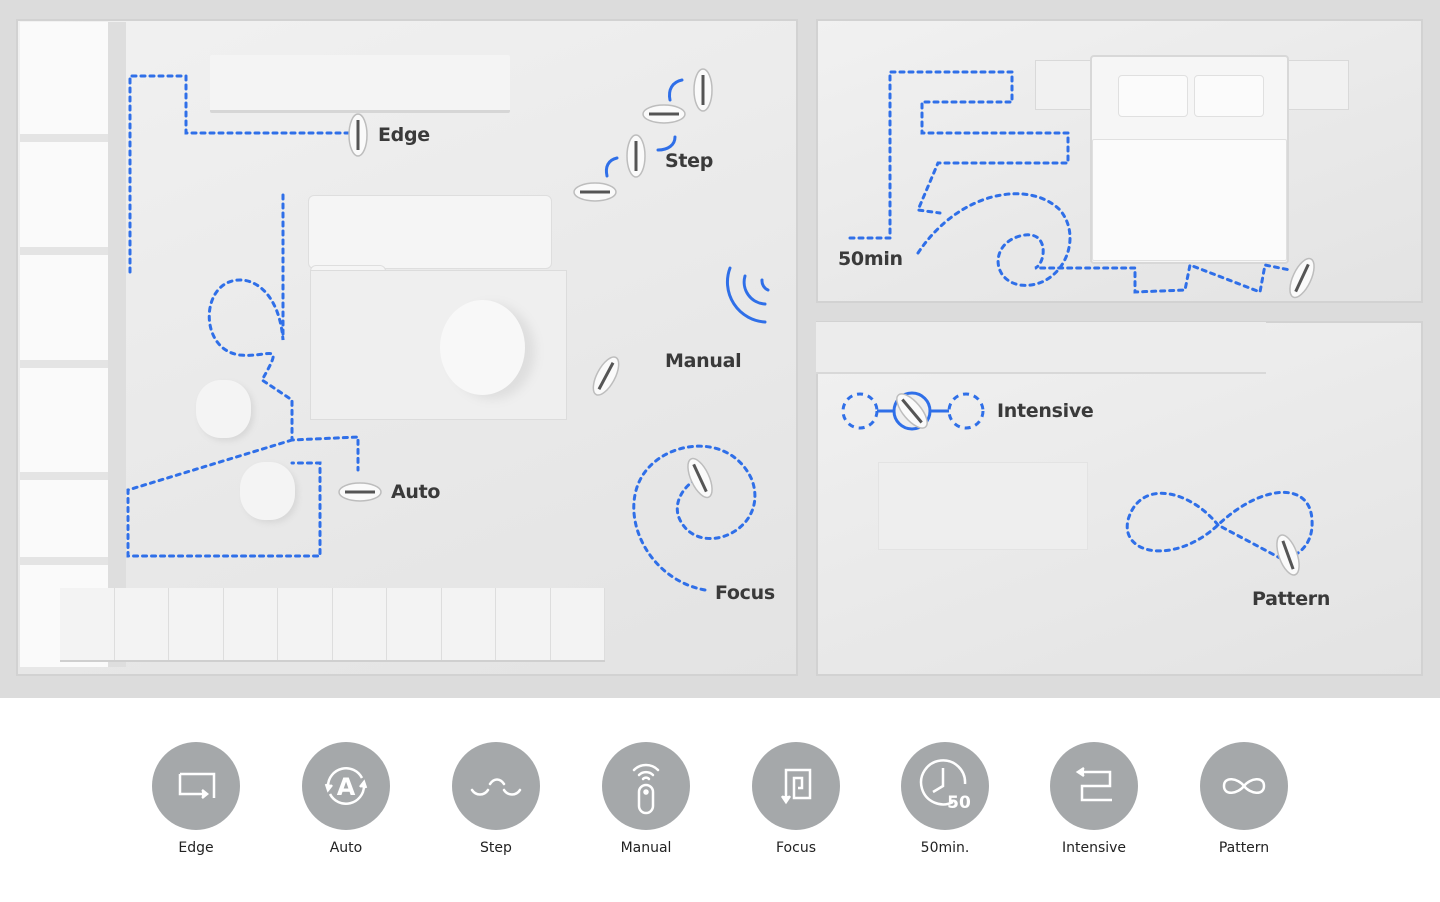  What do you see at coordinates (496, 848) in the screenshot?
I see `mode-step-label: Step` at bounding box center [496, 848].